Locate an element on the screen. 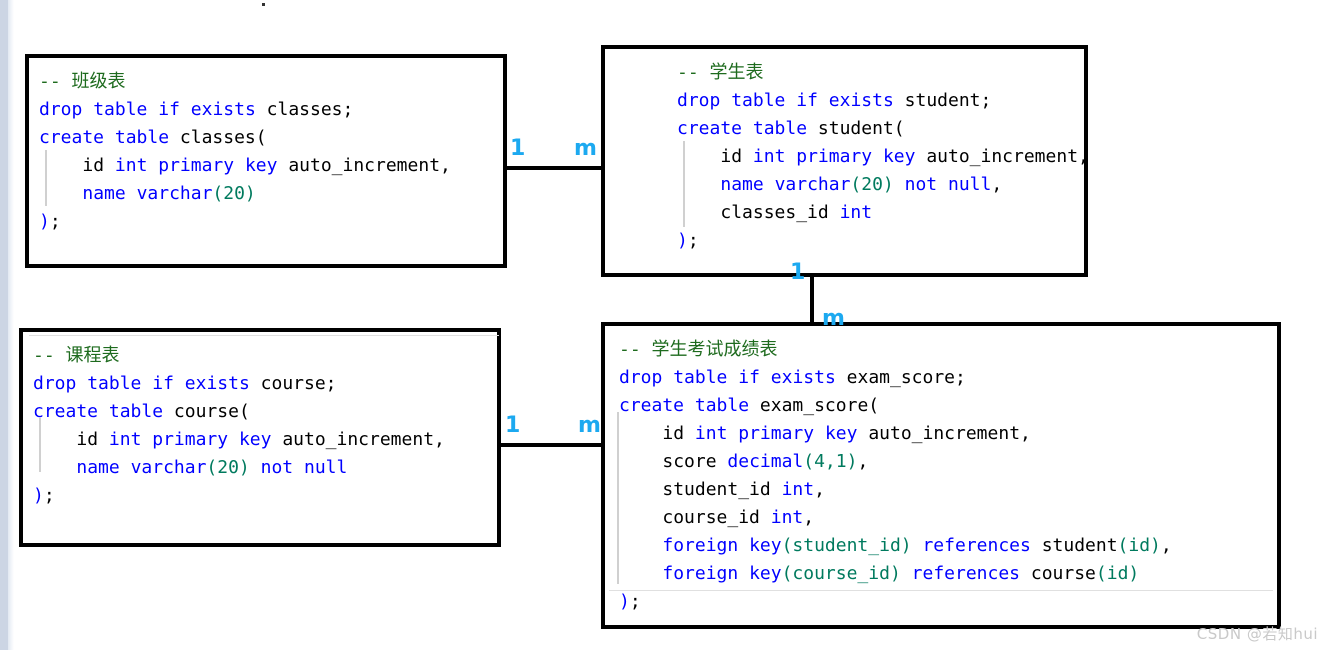  cardinality-classes-student-many: m is located at coordinates (585, 148).